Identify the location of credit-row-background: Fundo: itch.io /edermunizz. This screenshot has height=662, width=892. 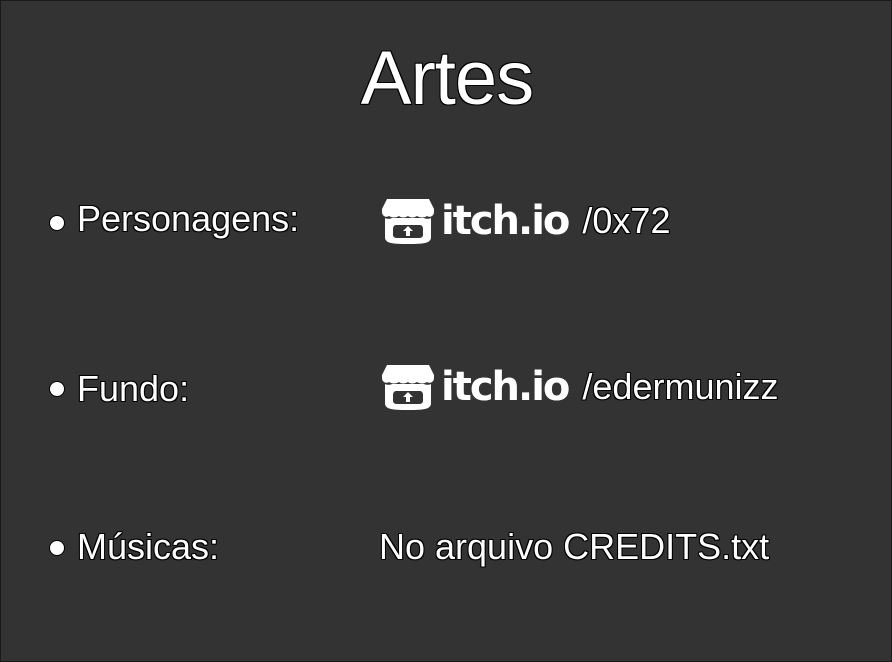
(446, 389).